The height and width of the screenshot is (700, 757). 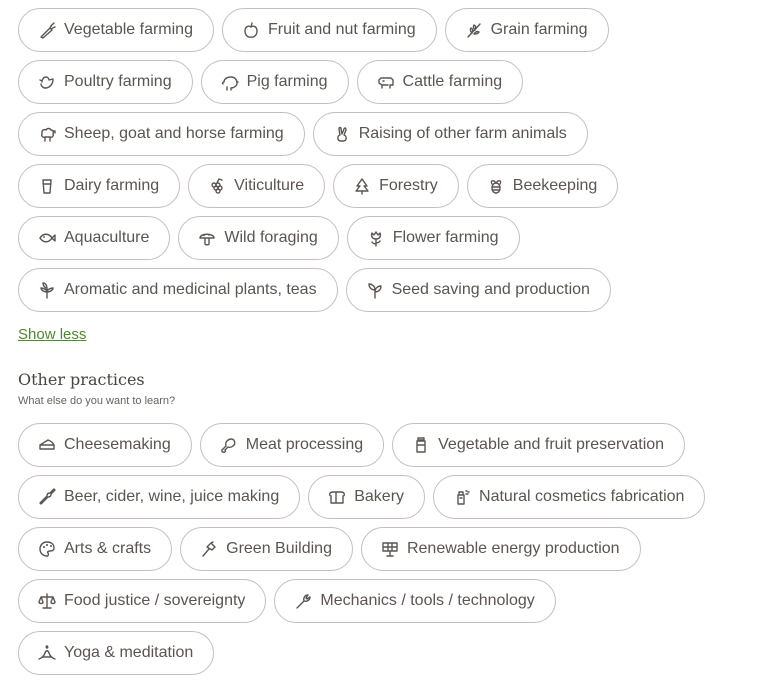 What do you see at coordinates (112, 185) in the screenshot?
I see `chip-label: Dairy farming` at bounding box center [112, 185].